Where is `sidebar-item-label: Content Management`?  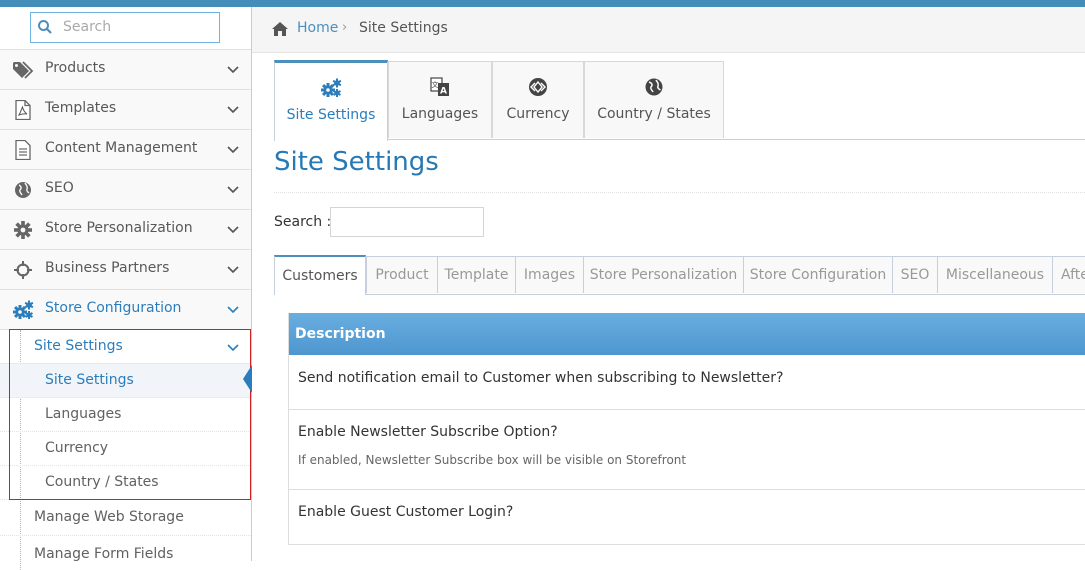
sidebar-item-label: Content Management is located at coordinates (121, 148).